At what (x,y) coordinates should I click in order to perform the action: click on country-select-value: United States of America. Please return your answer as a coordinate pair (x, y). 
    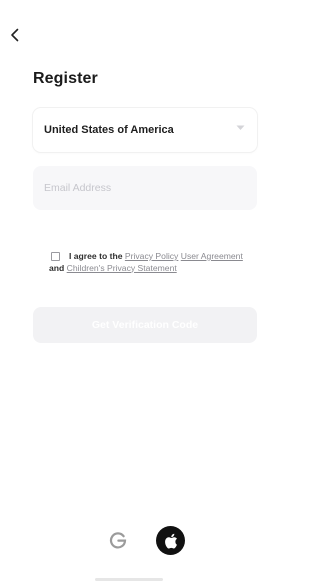
    Looking at the image, I should click on (109, 130).